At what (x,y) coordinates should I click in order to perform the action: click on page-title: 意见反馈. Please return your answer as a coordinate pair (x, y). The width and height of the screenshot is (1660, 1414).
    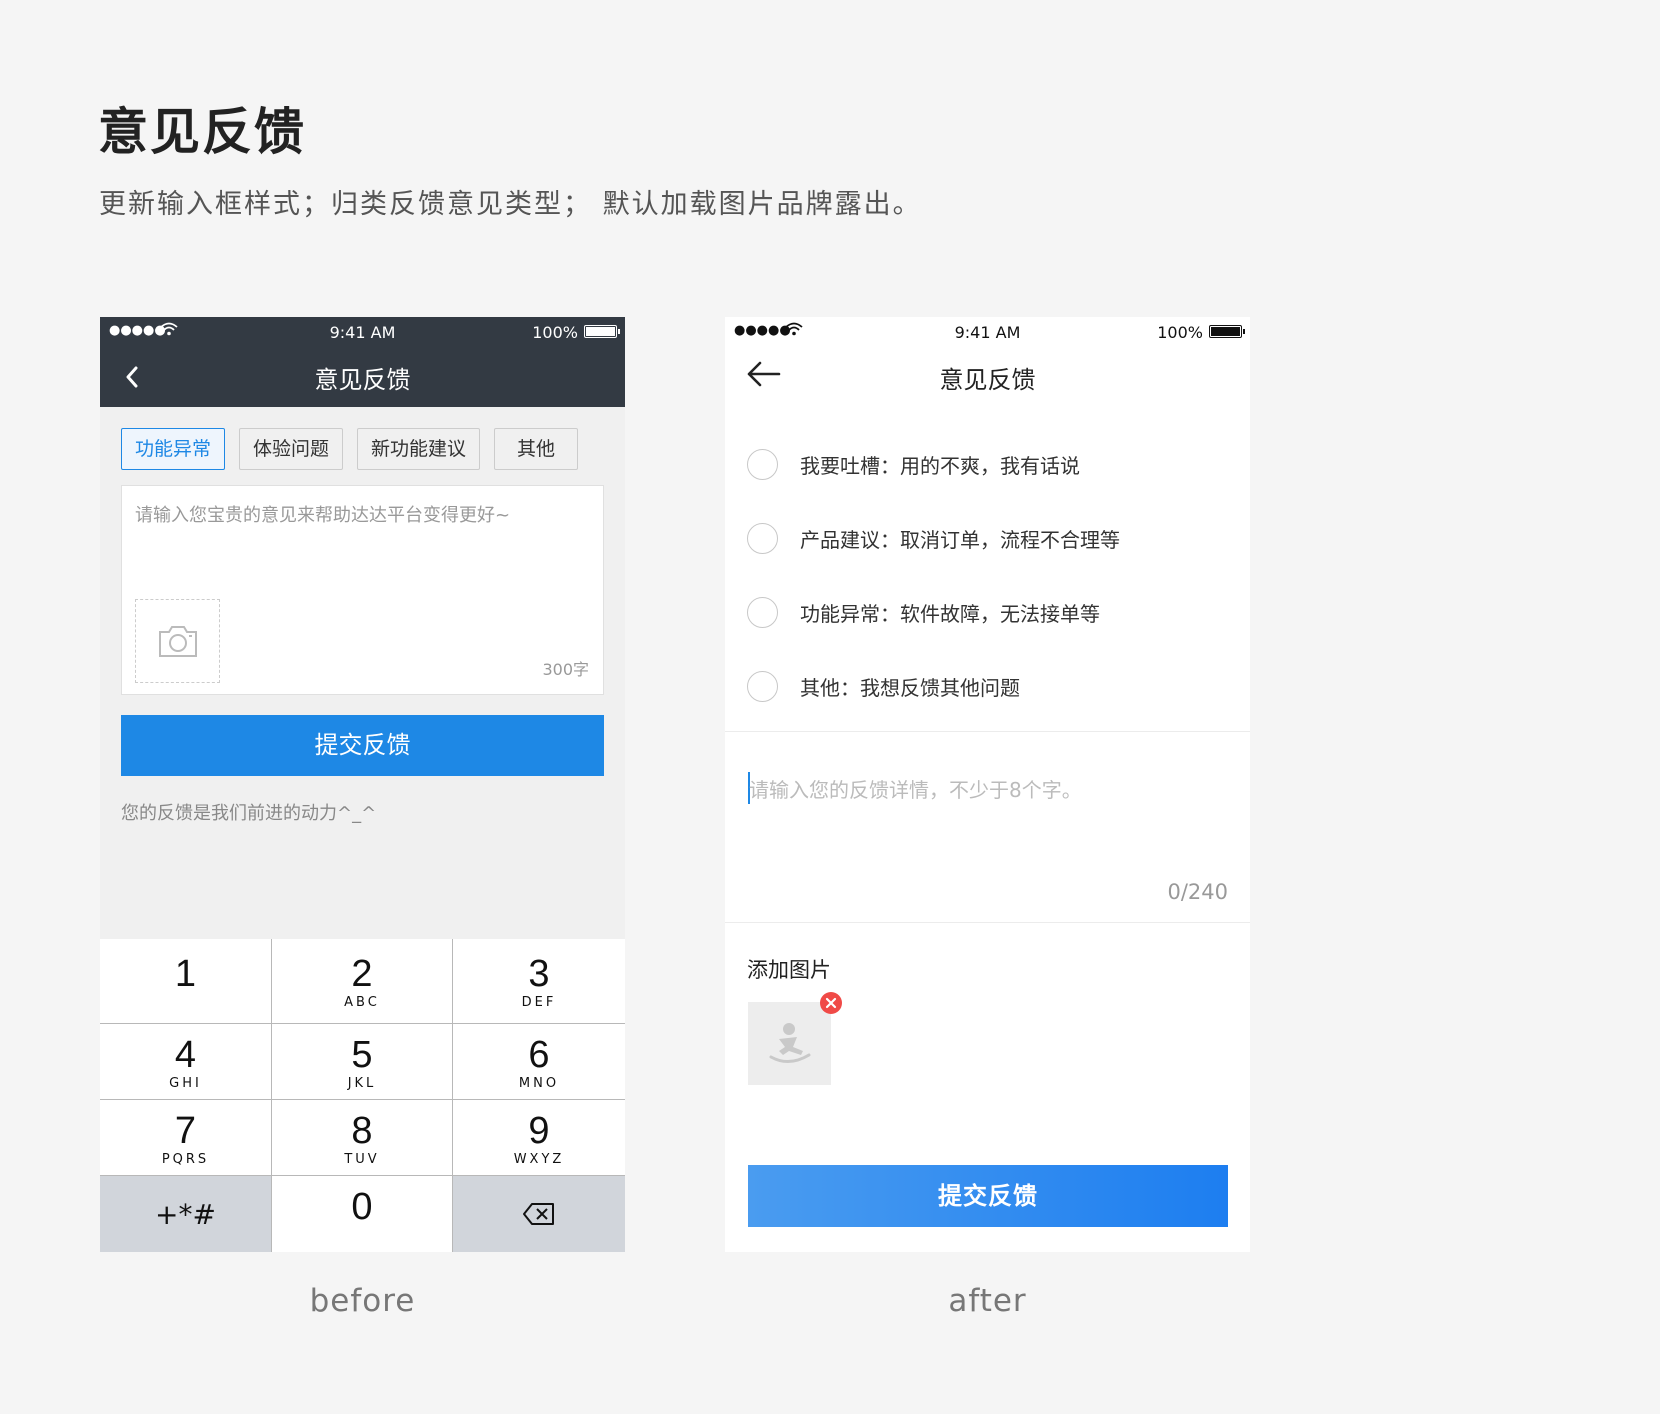
    Looking at the image, I should click on (202, 132).